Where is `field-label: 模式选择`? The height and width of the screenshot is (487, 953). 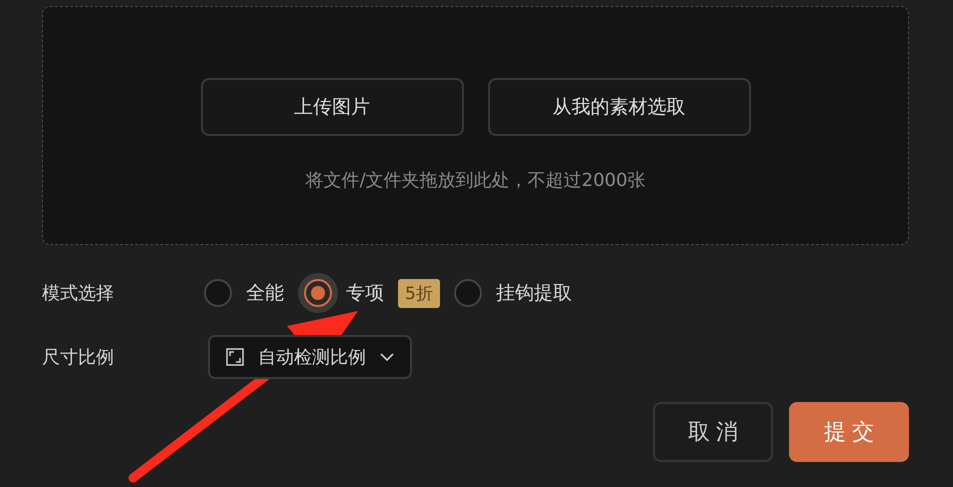 field-label: 模式选择 is located at coordinates (78, 293).